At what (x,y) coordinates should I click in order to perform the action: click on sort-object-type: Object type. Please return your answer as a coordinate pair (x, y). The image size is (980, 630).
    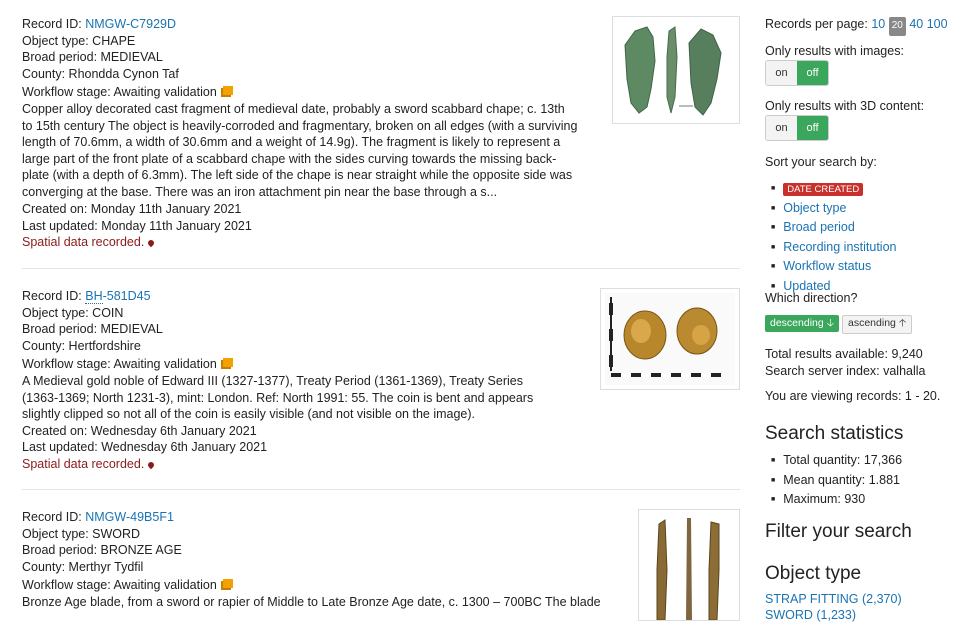
    Looking at the image, I should click on (814, 208).